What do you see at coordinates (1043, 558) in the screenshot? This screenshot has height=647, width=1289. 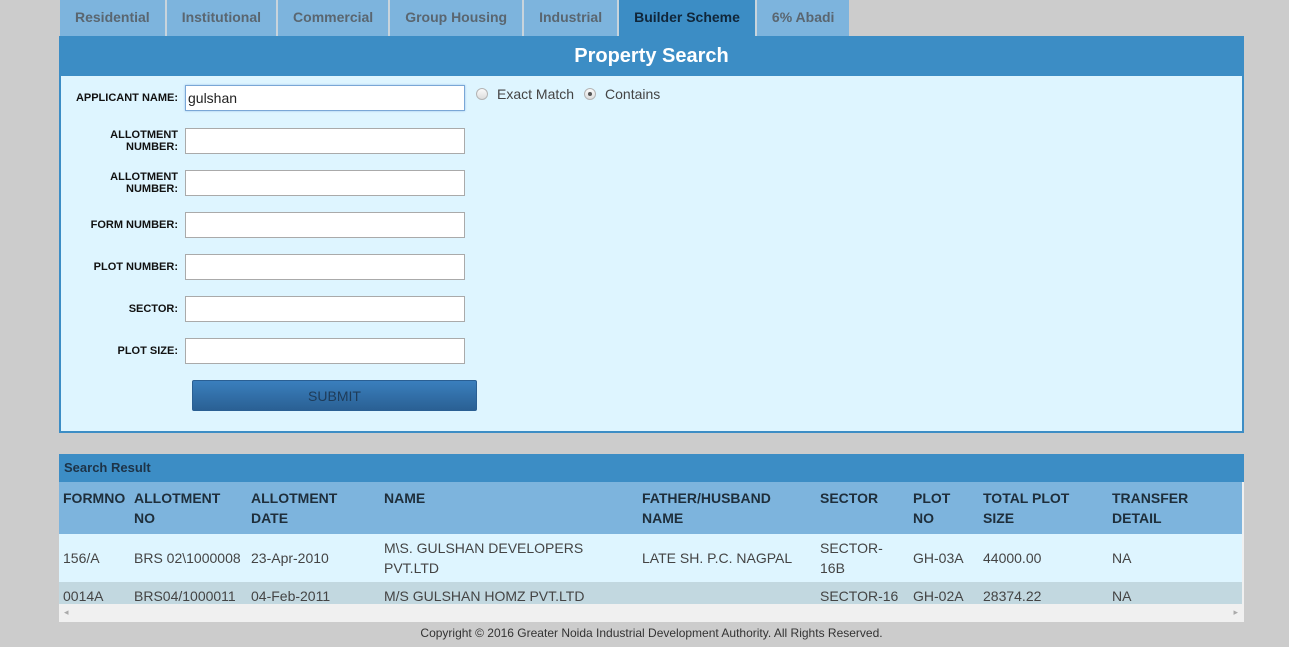 I see `cell-total-plot-size: 44000.00` at bounding box center [1043, 558].